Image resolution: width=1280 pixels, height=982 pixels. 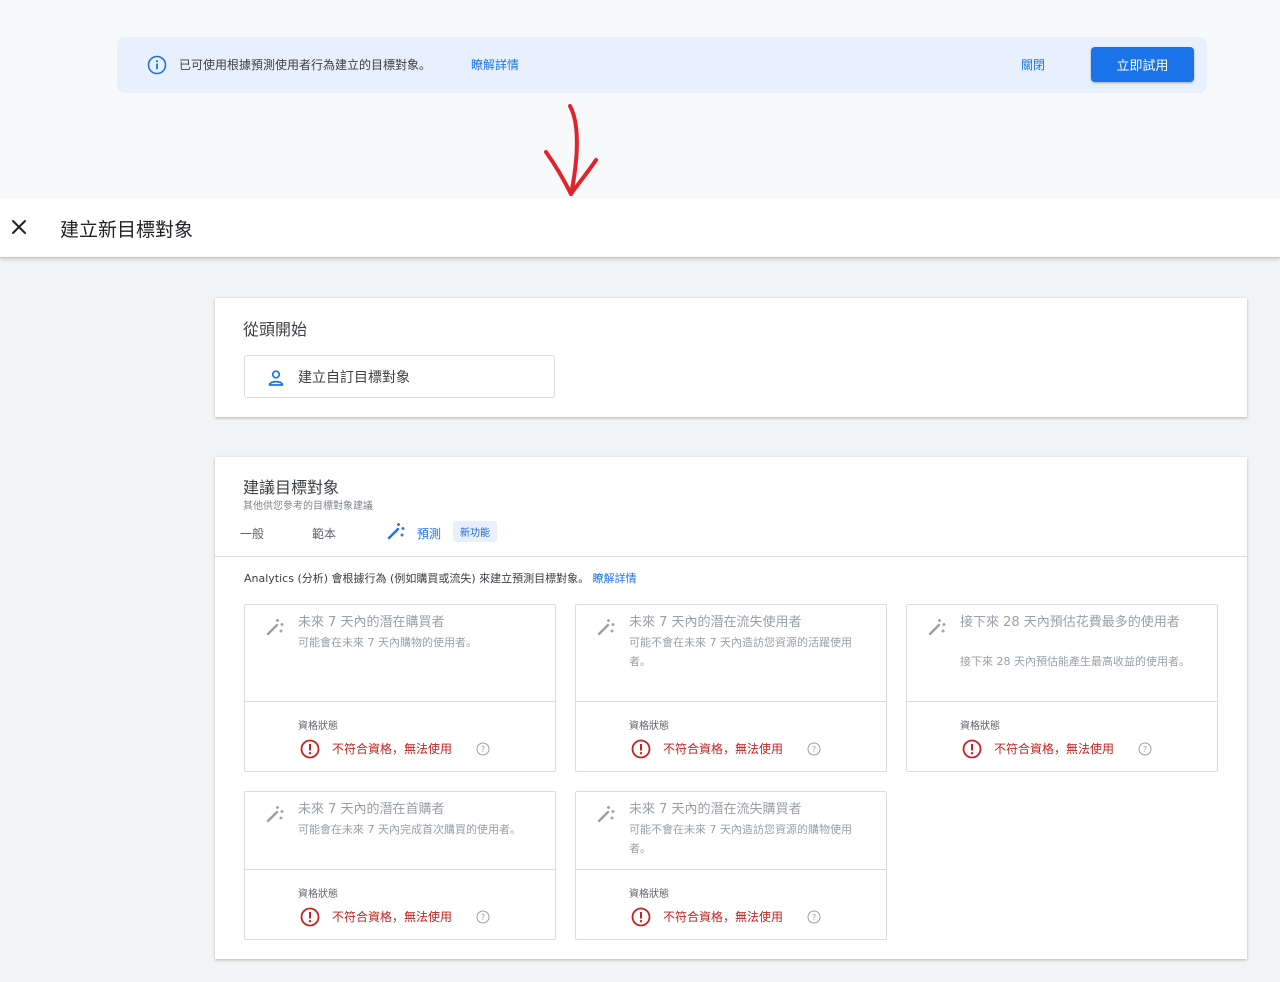 What do you see at coordinates (731, 357) in the screenshot?
I see `start-from-scratch-card: 從頭開始 建立自訂目標對象` at bounding box center [731, 357].